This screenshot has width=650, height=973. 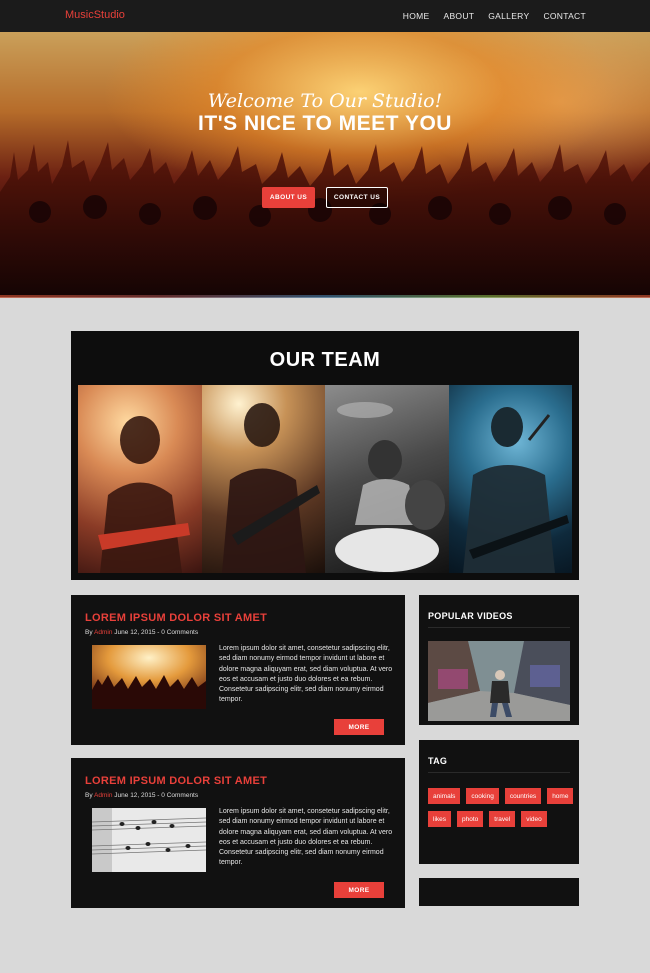 What do you see at coordinates (564, 16) in the screenshot?
I see `nav-contact: CONTACT` at bounding box center [564, 16].